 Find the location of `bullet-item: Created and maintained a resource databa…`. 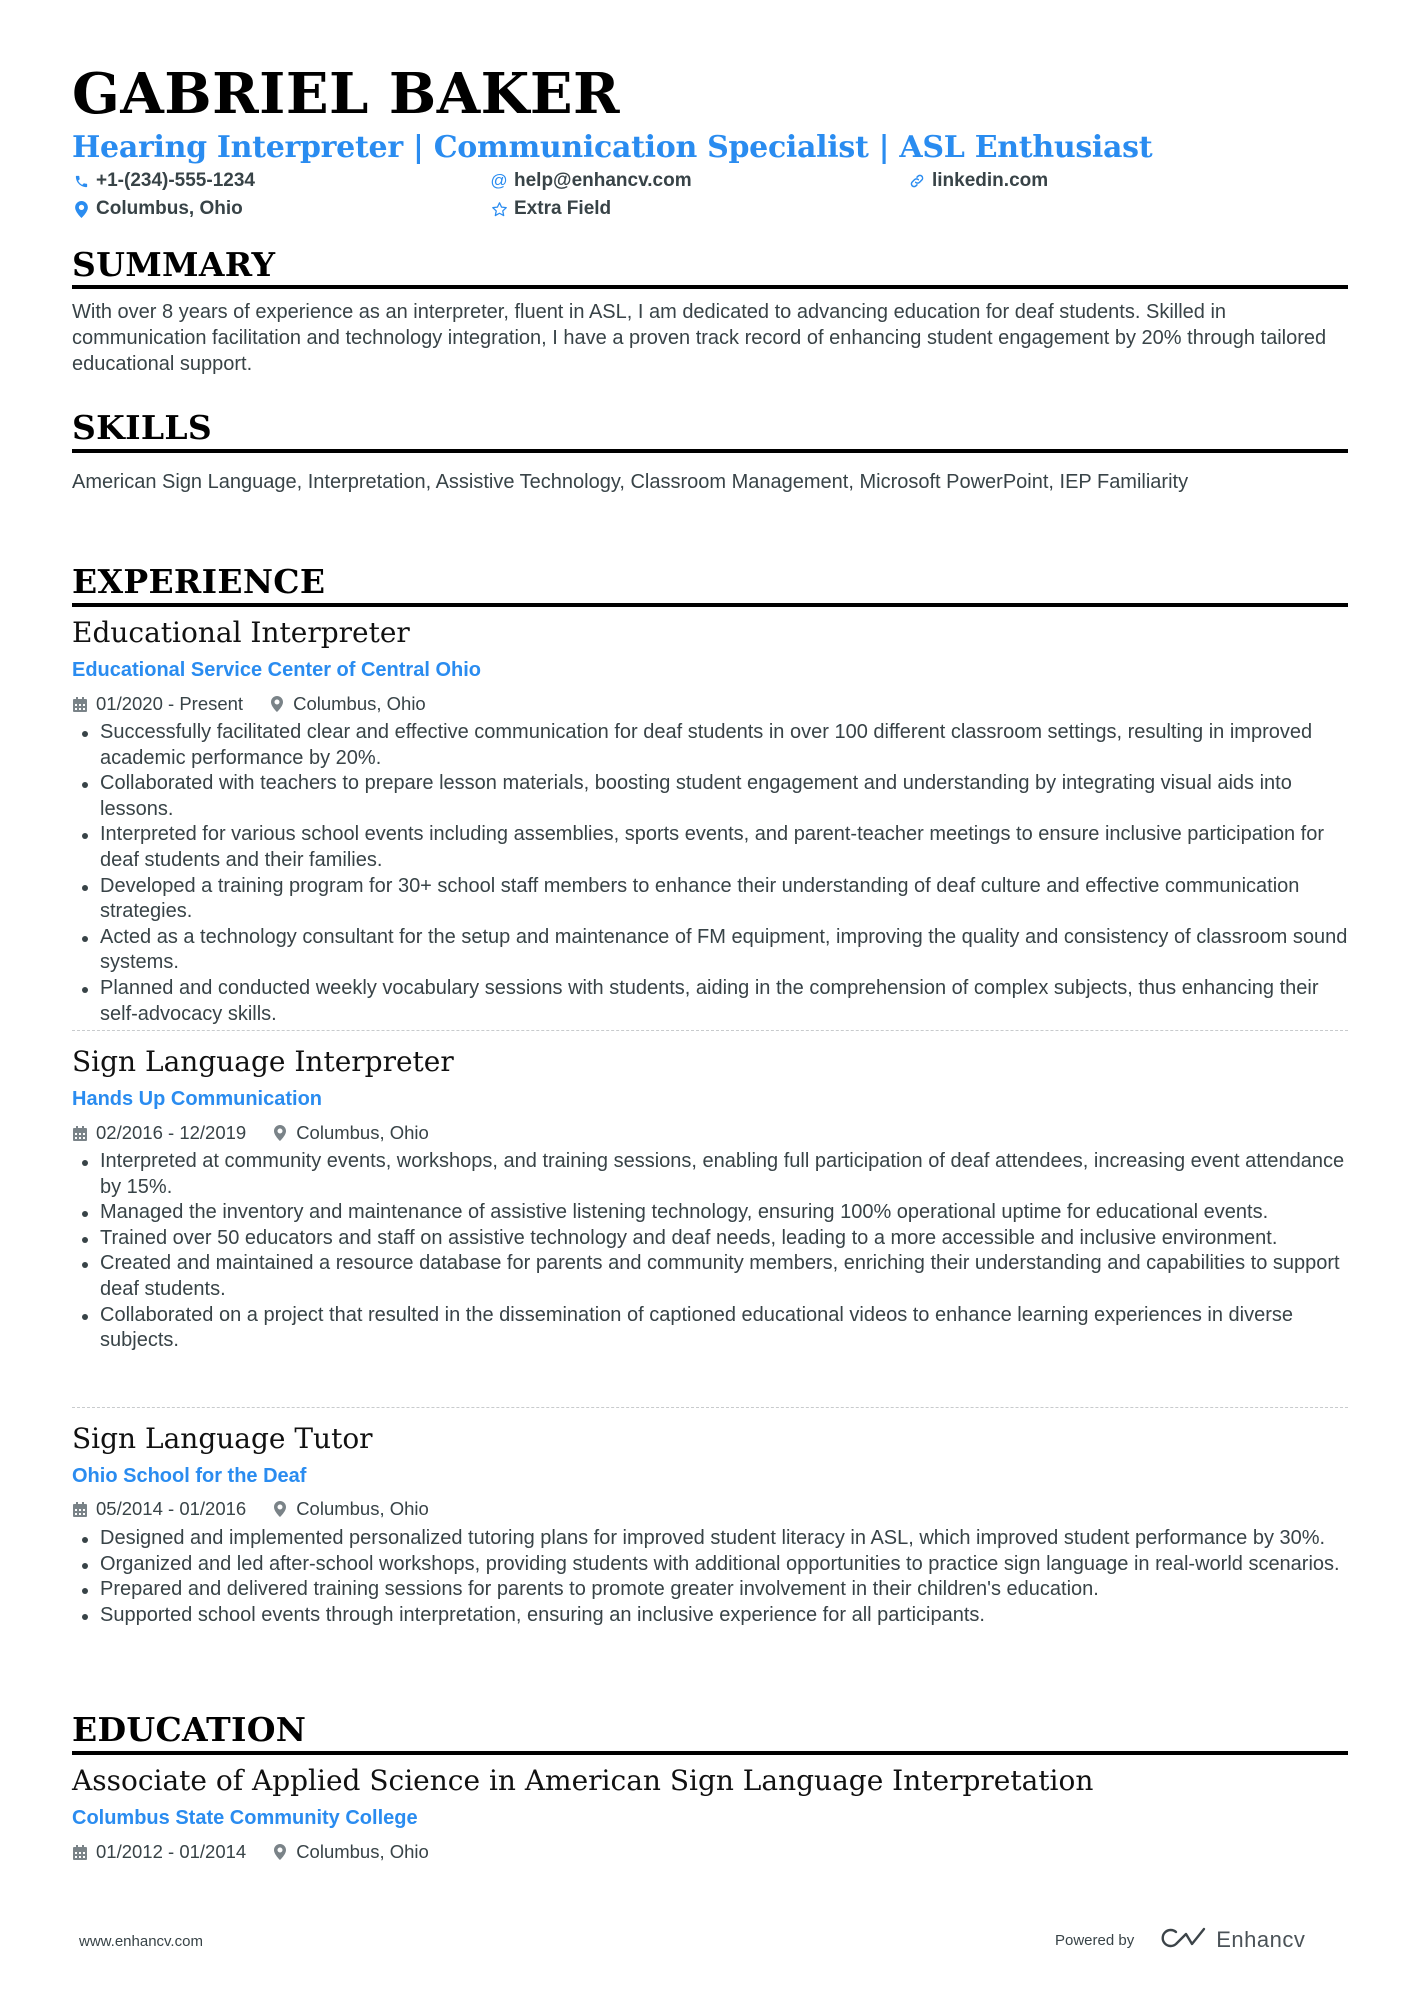

bullet-item: Created and maintained a resource databa… is located at coordinates (710, 1276).